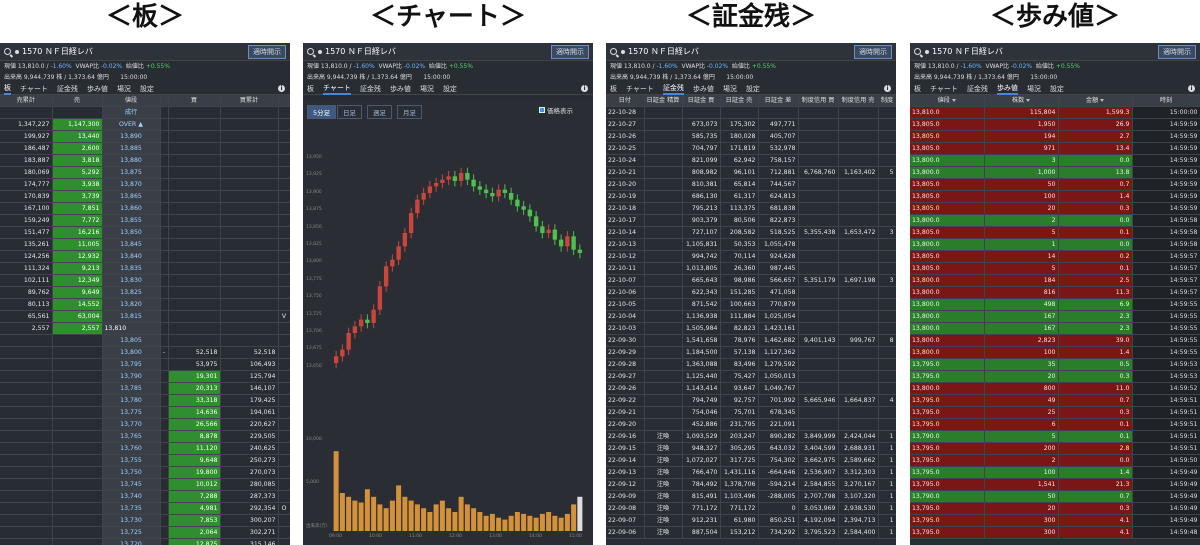 The image size is (1200, 545). What do you see at coordinates (1055, 449) in the screenshot?
I see `tick-row: 13,795.0 200 2.8 14:59:51` at bounding box center [1055, 449].